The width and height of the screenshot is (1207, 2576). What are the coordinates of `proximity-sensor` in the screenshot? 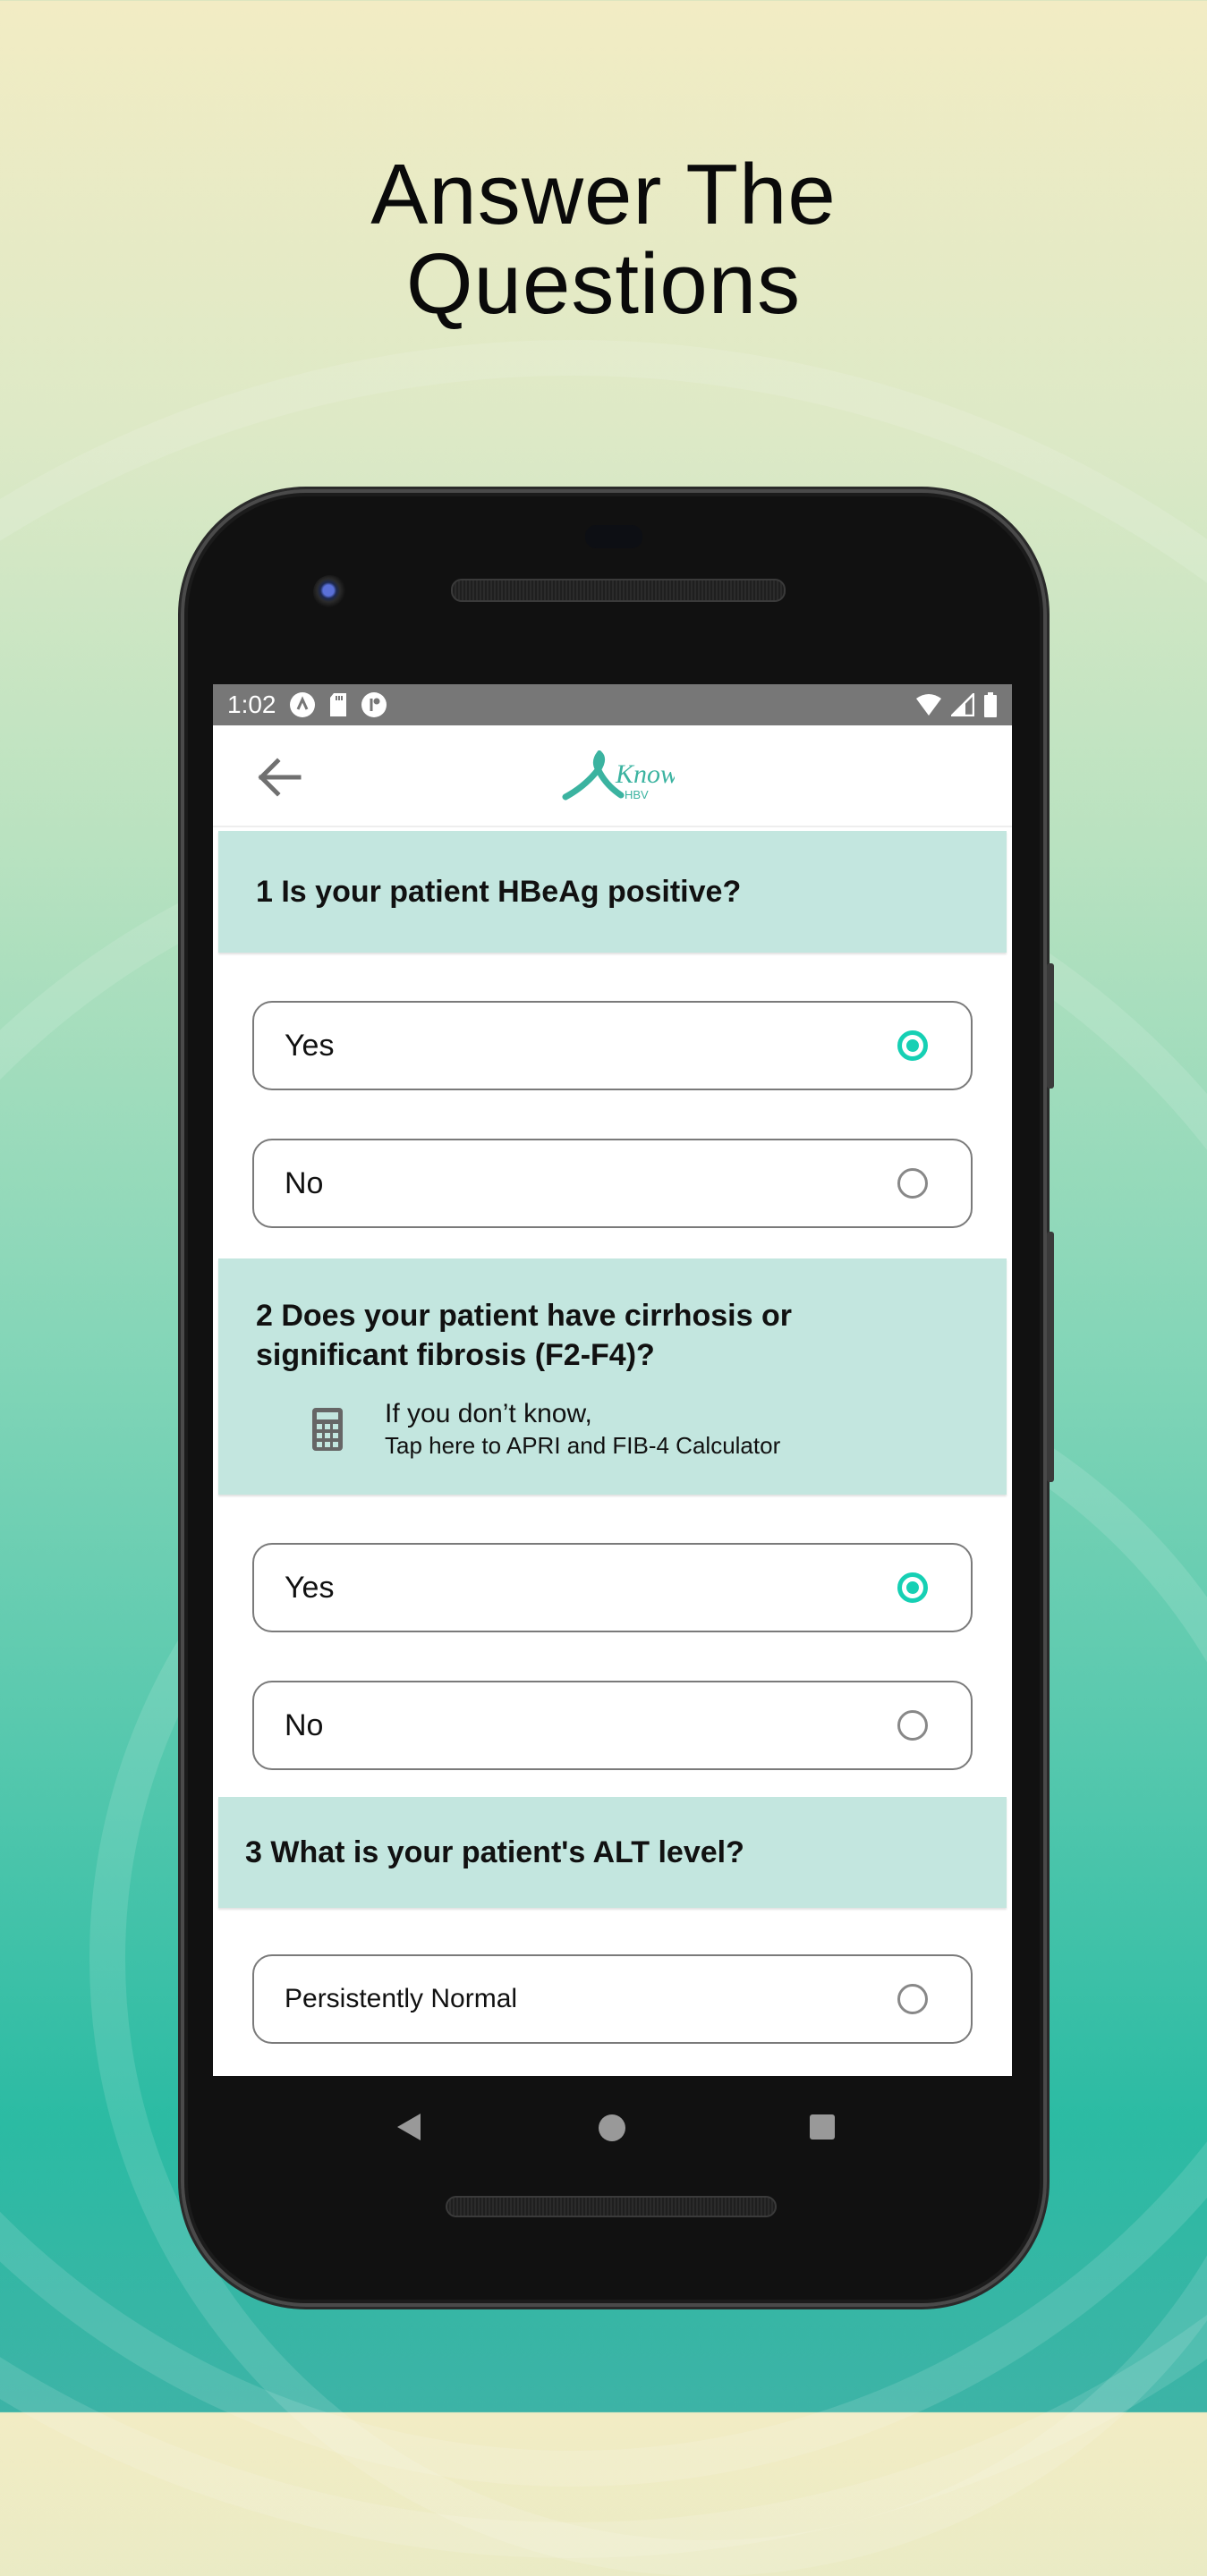 It's located at (614, 536).